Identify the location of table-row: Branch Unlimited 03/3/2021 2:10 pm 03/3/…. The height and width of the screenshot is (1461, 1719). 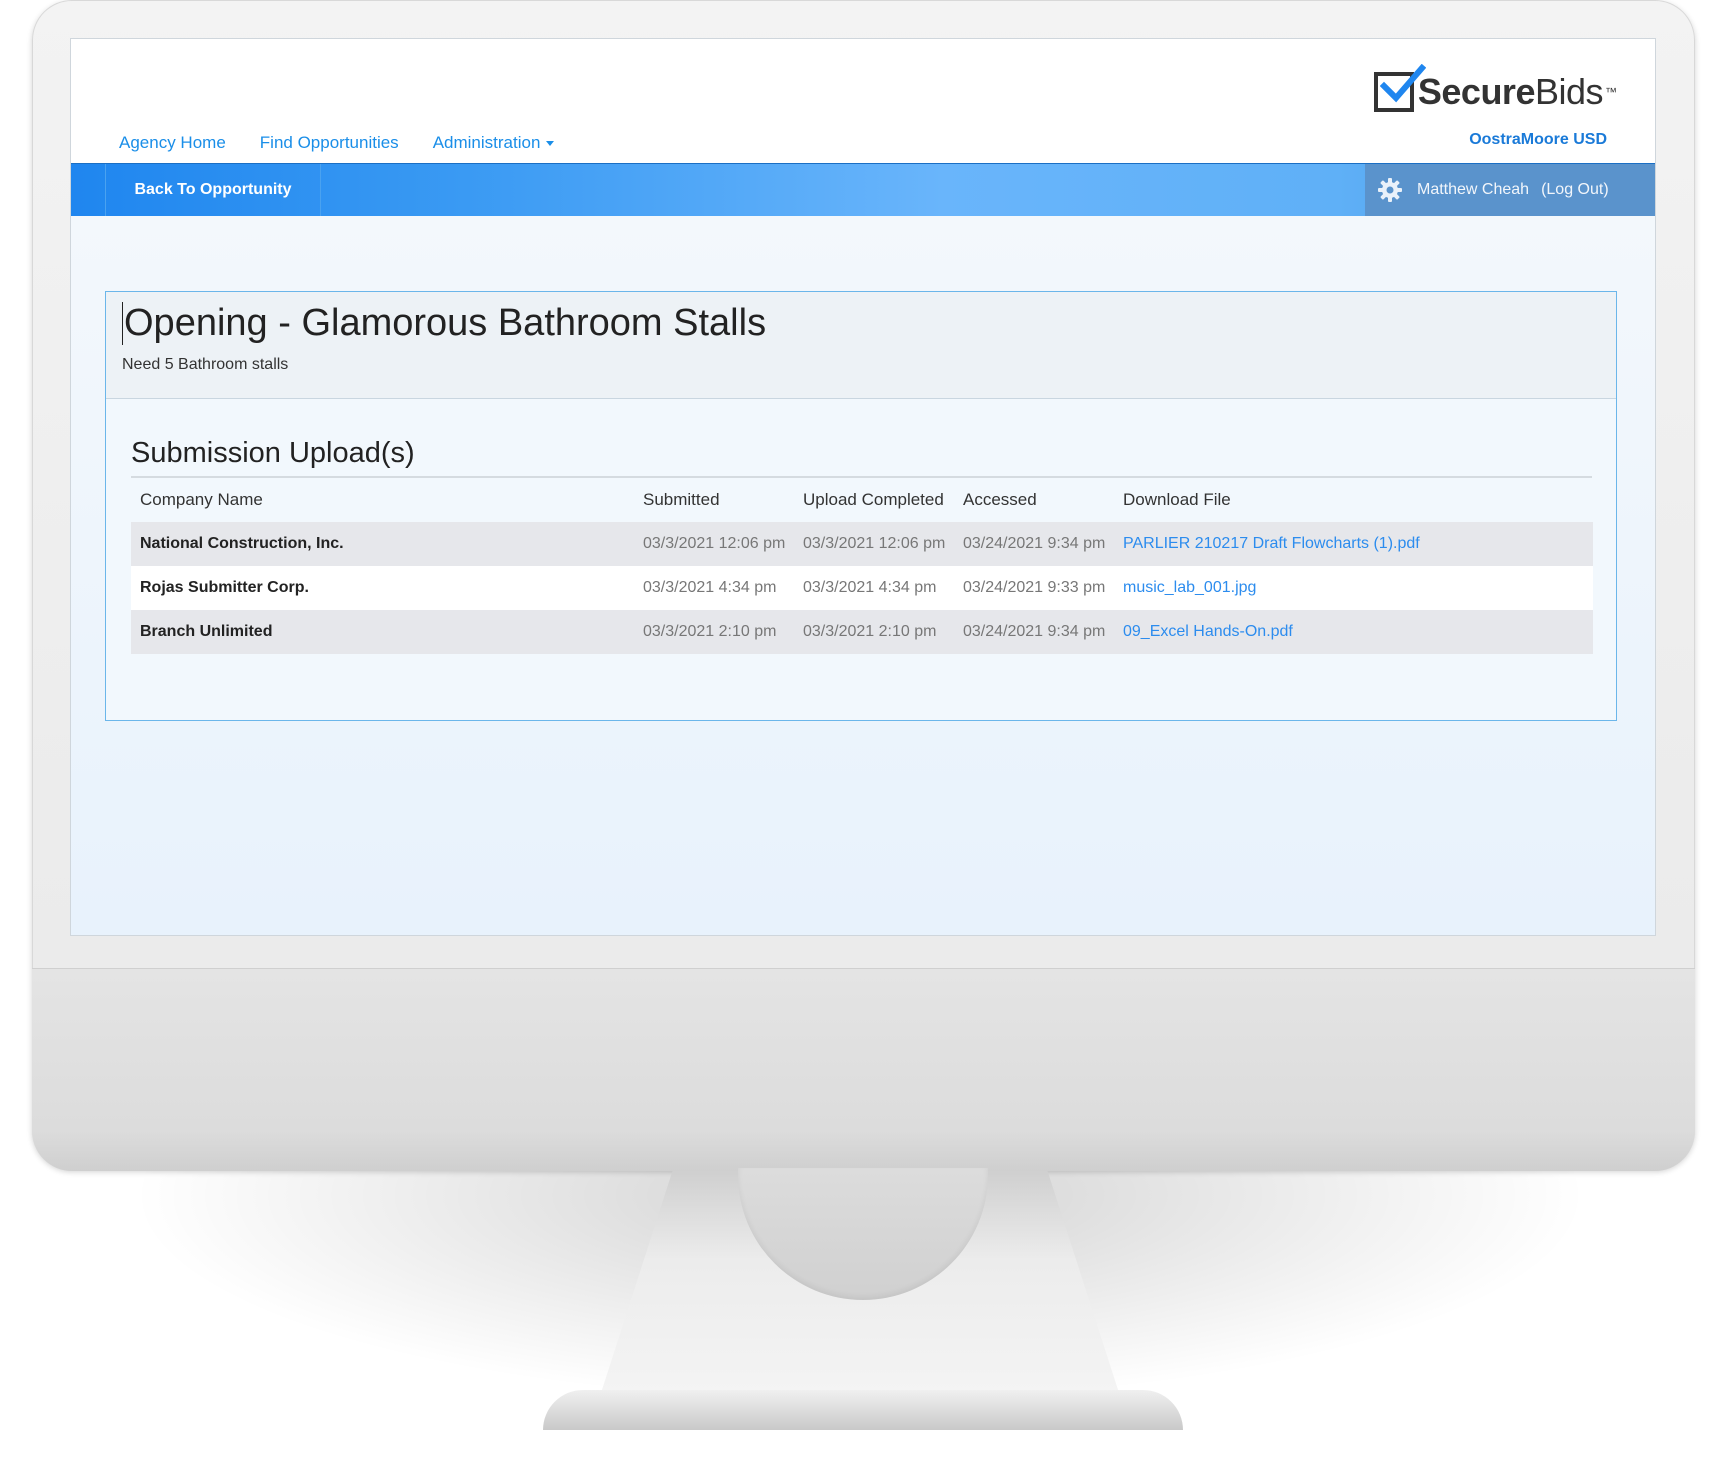
(862, 632).